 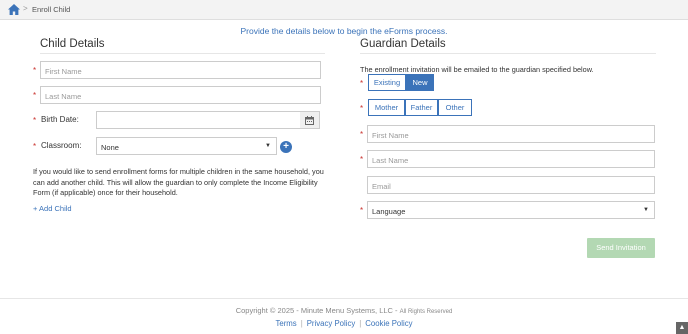 I want to click on guardian-first-name-input: First Name, so click(x=511, y=134).